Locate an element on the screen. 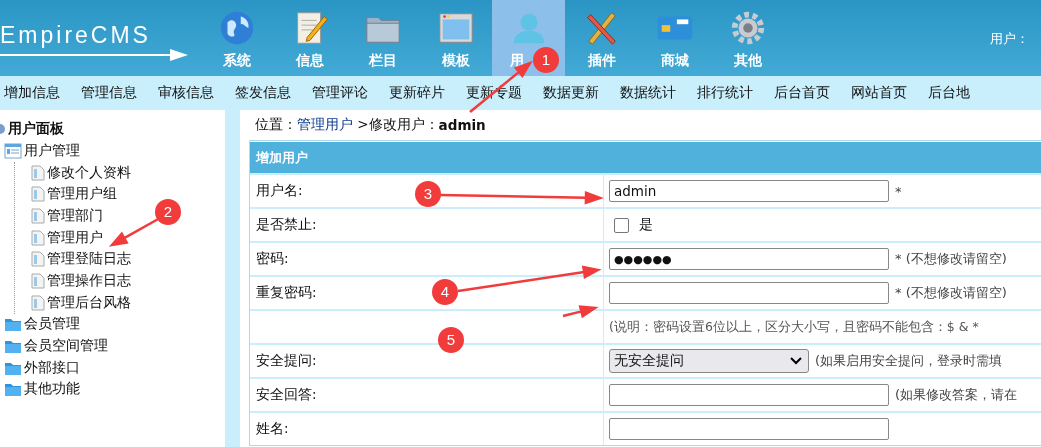  field-hint: * is located at coordinates (898, 191).